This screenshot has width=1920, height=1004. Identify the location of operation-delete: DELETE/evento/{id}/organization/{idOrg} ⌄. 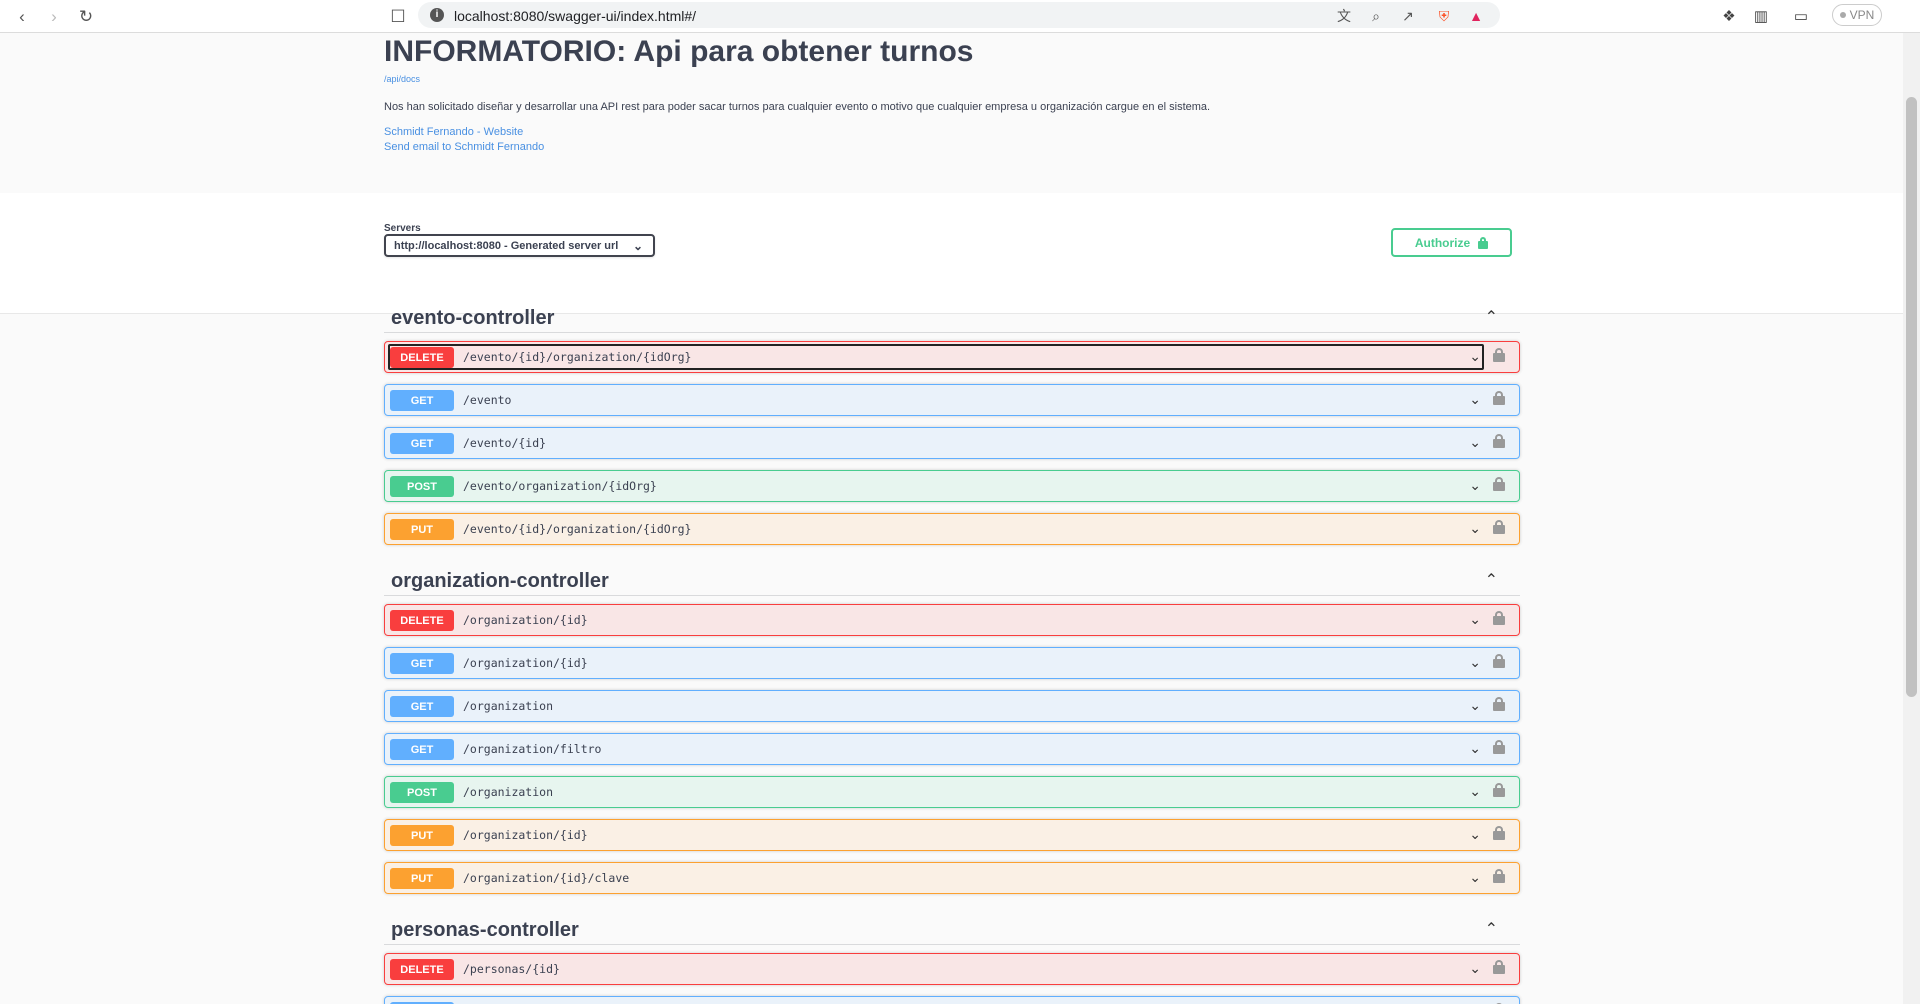
(952, 357).